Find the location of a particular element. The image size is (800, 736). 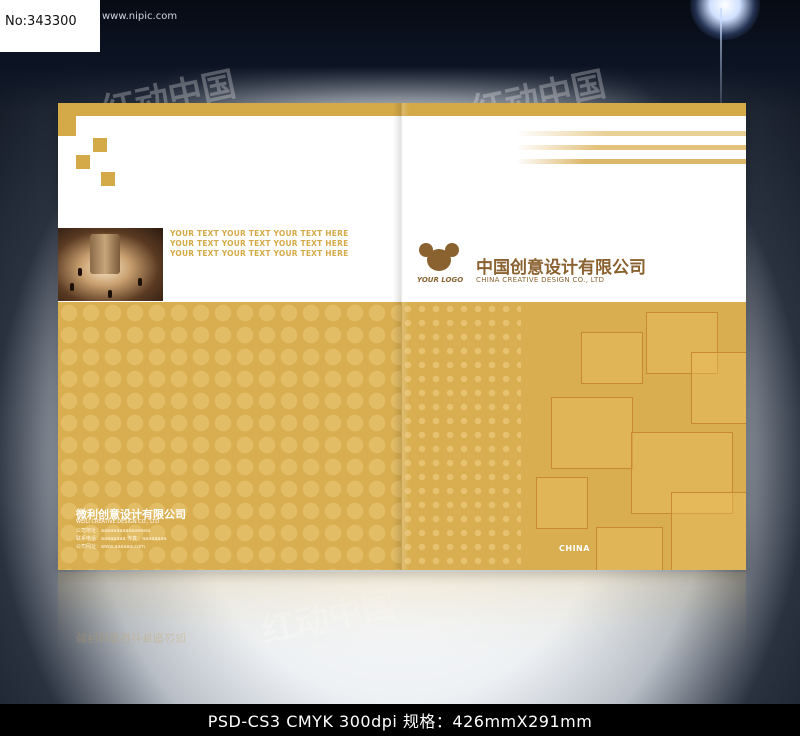

company-title-en: CHINA CREATIVE DESIGN CO., LTD is located at coordinates (540, 280).